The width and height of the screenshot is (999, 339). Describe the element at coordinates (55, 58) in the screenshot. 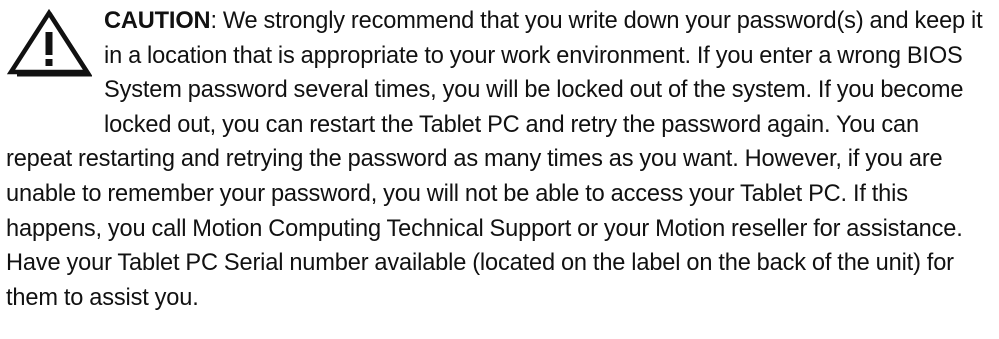

I see `warning-triangle-icon` at that location.